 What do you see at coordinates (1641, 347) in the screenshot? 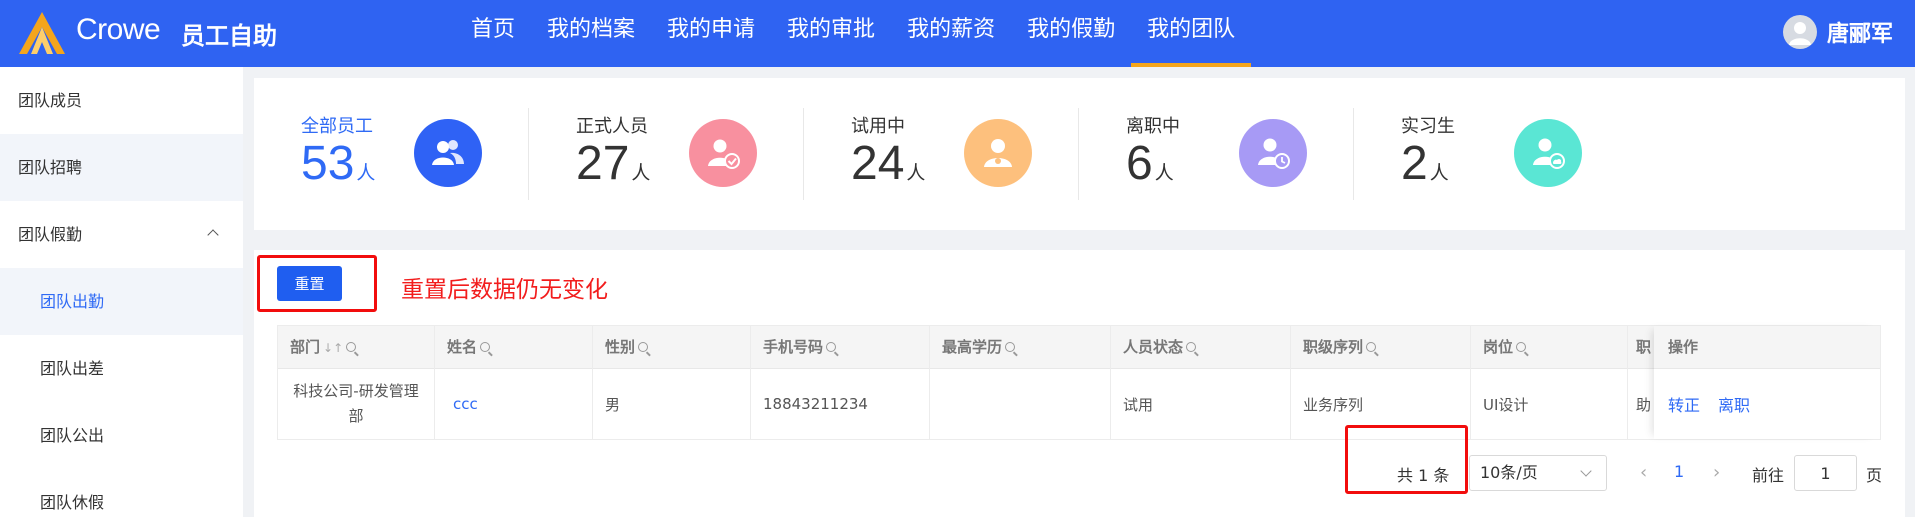
I see `column-header-title: 职` at bounding box center [1641, 347].